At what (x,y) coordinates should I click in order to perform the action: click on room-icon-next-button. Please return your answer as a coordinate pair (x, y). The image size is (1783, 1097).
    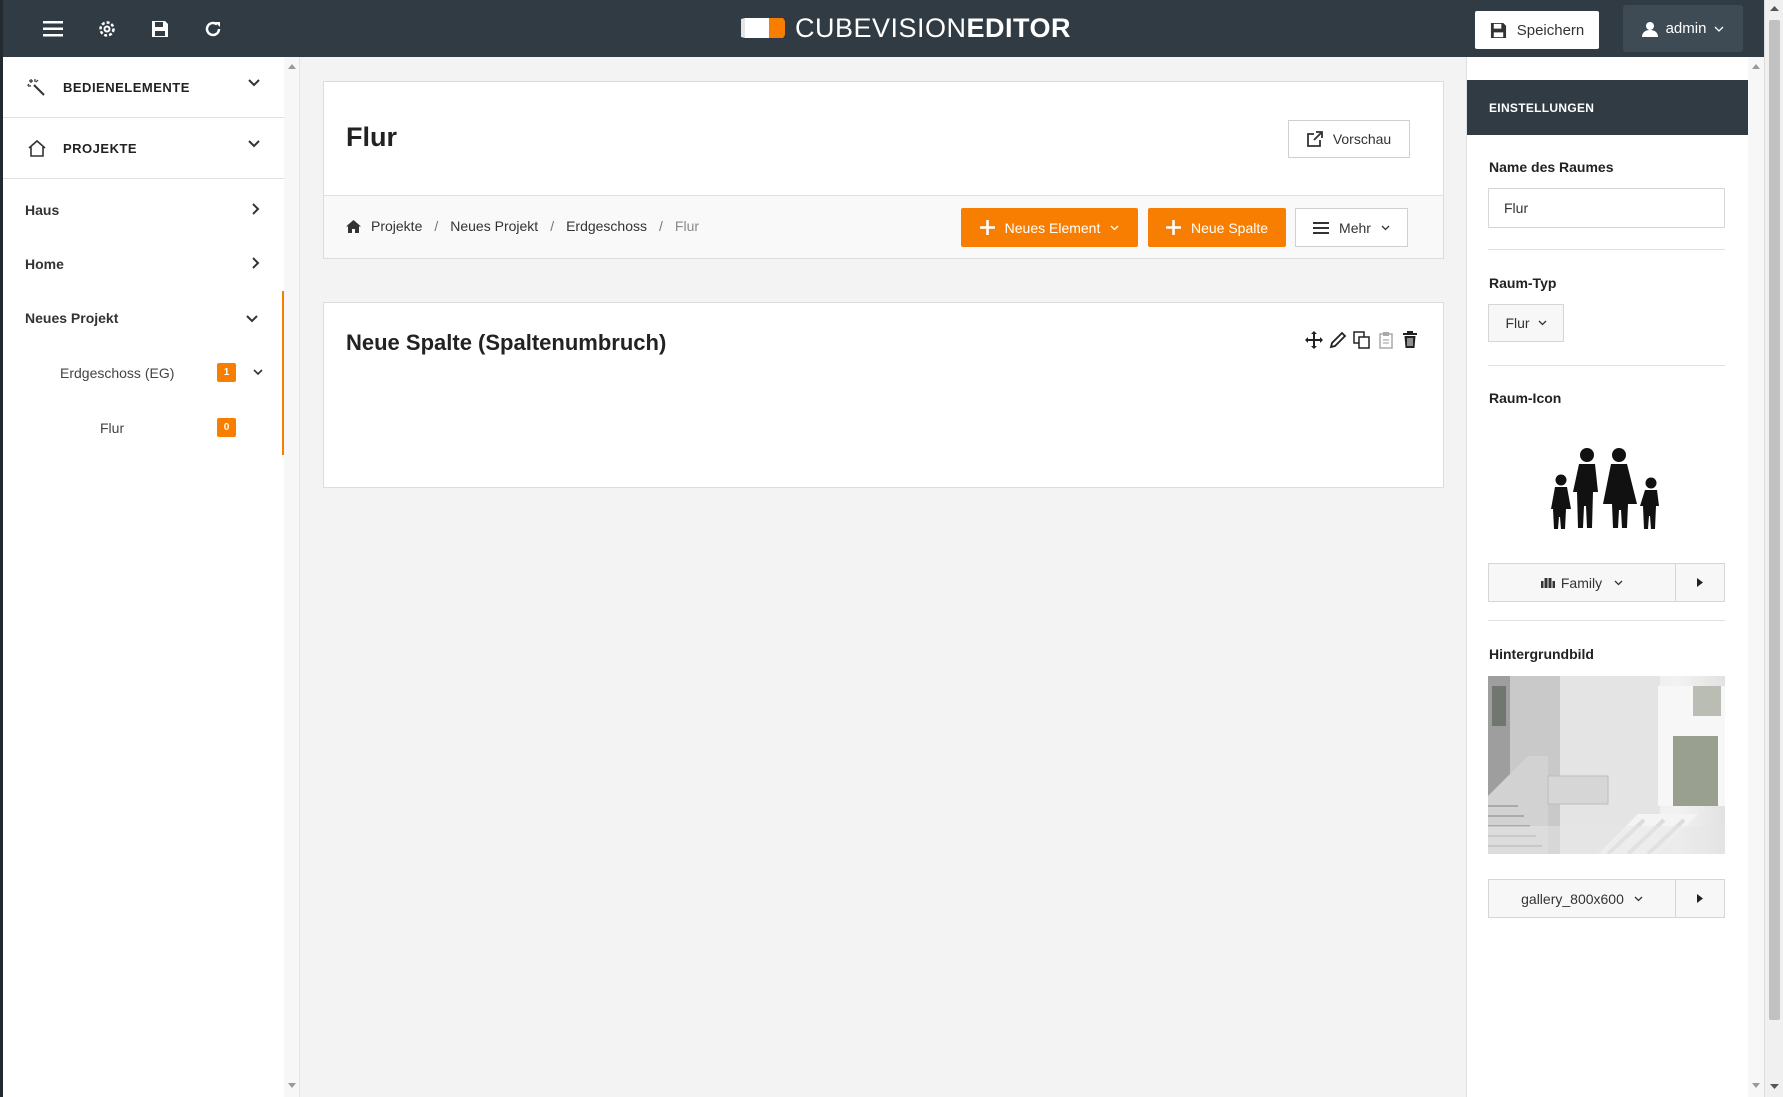
    Looking at the image, I should click on (1700, 582).